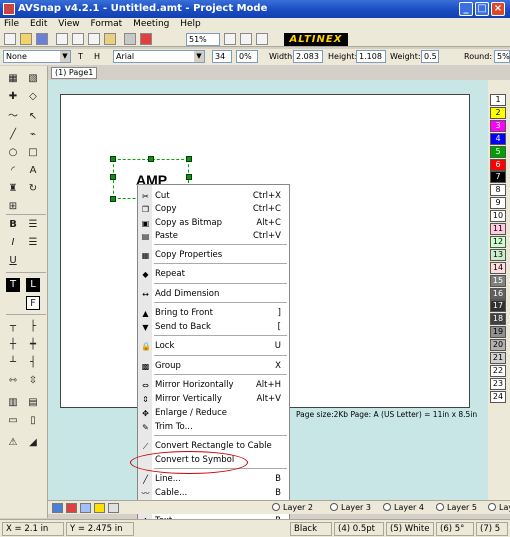 Image resolution: width=510 pixels, height=537 pixels. What do you see at coordinates (213, 223) in the screenshot?
I see `menu-item-copy-as-bitmap: ▣ Copy as Bitmap Alt+C` at bounding box center [213, 223].